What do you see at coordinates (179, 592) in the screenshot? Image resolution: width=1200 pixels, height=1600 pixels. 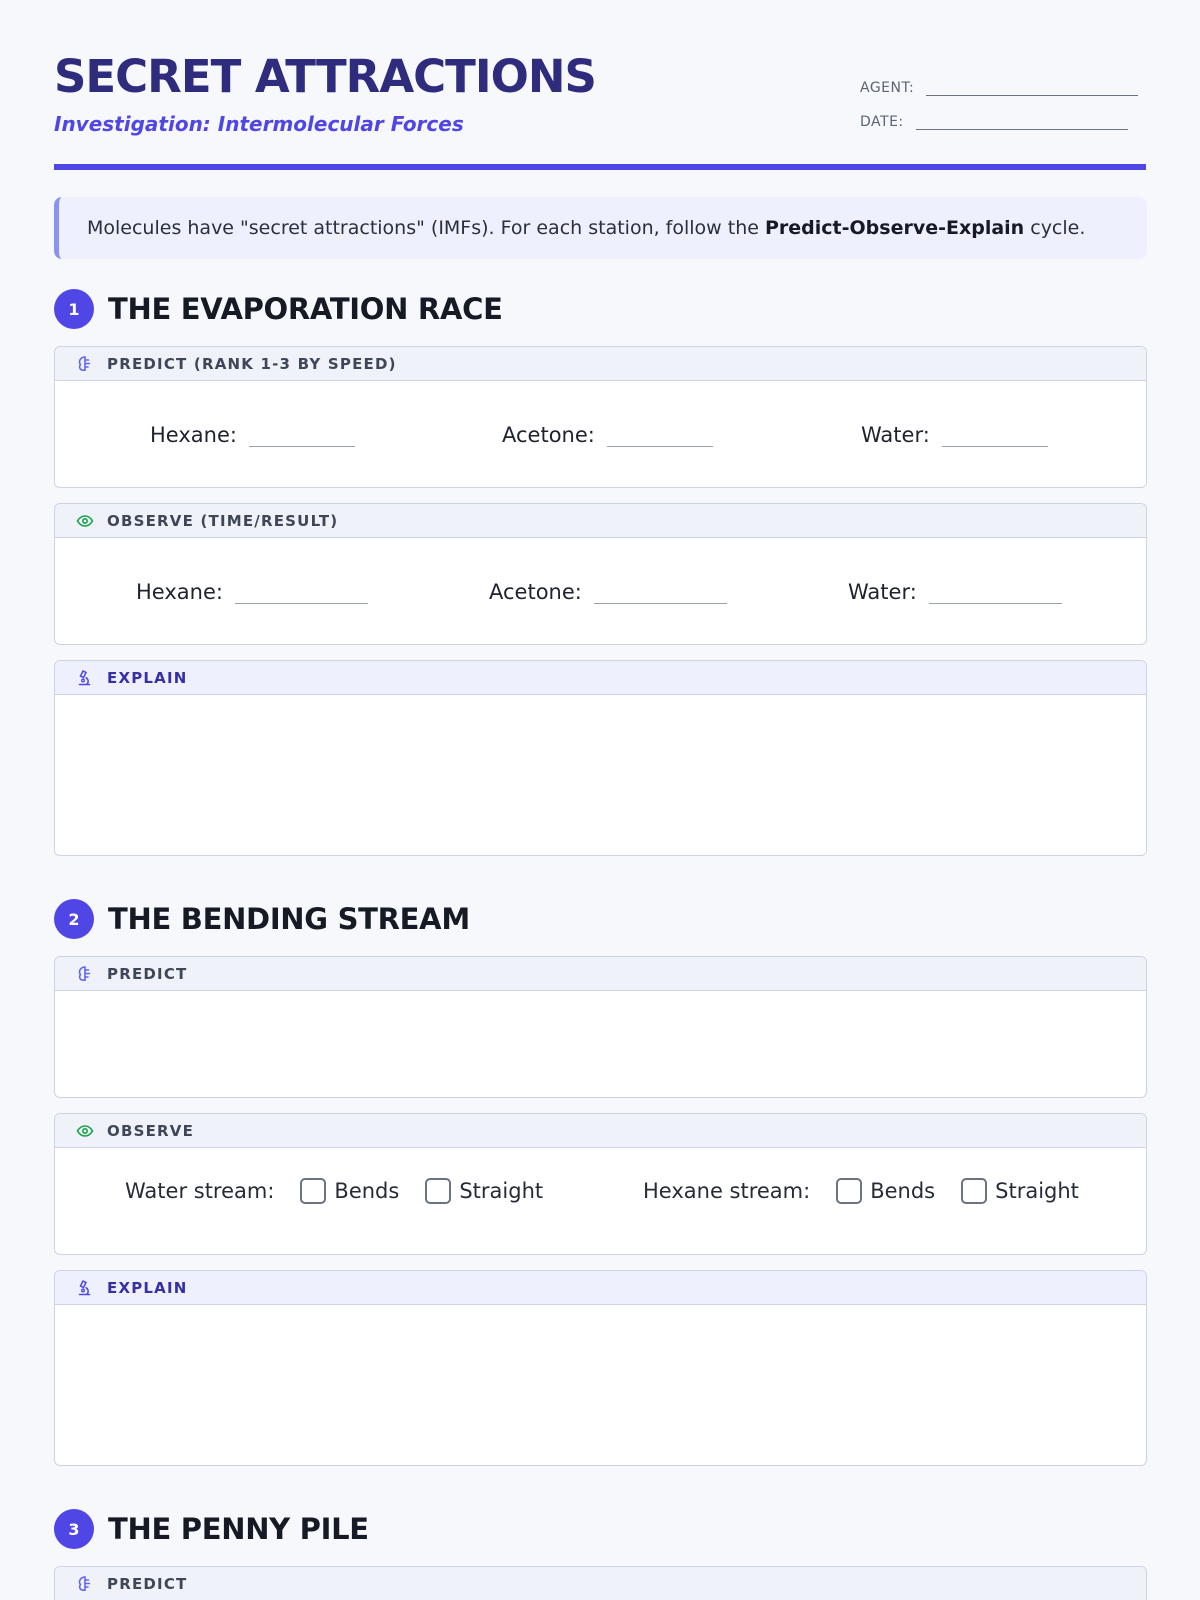 I see `observe-hexane-label: Hexane:` at bounding box center [179, 592].